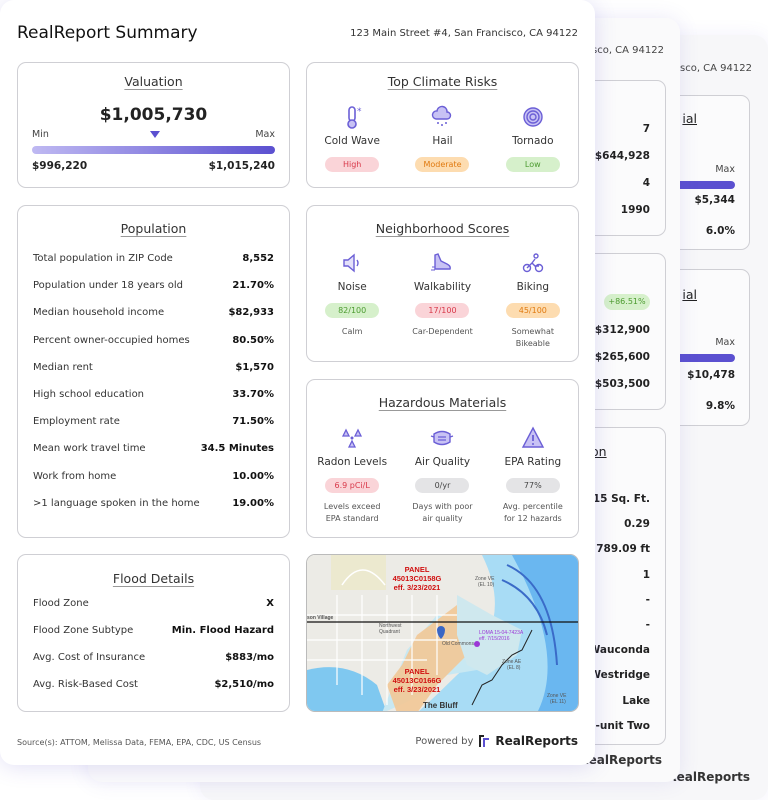 This screenshot has width=768, height=800. I want to click on row-value: $2,510/mo, so click(244, 684).